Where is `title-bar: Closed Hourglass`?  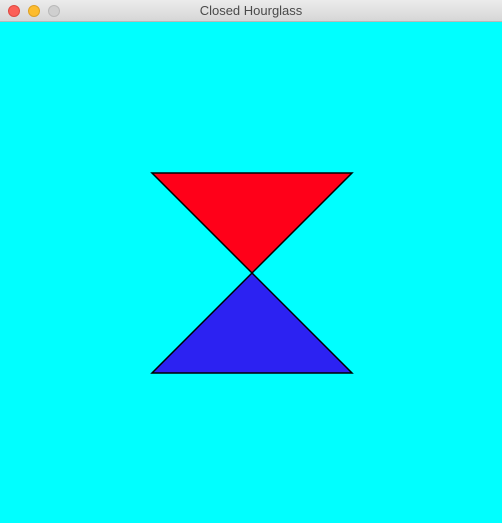
title-bar: Closed Hourglass is located at coordinates (251, 11).